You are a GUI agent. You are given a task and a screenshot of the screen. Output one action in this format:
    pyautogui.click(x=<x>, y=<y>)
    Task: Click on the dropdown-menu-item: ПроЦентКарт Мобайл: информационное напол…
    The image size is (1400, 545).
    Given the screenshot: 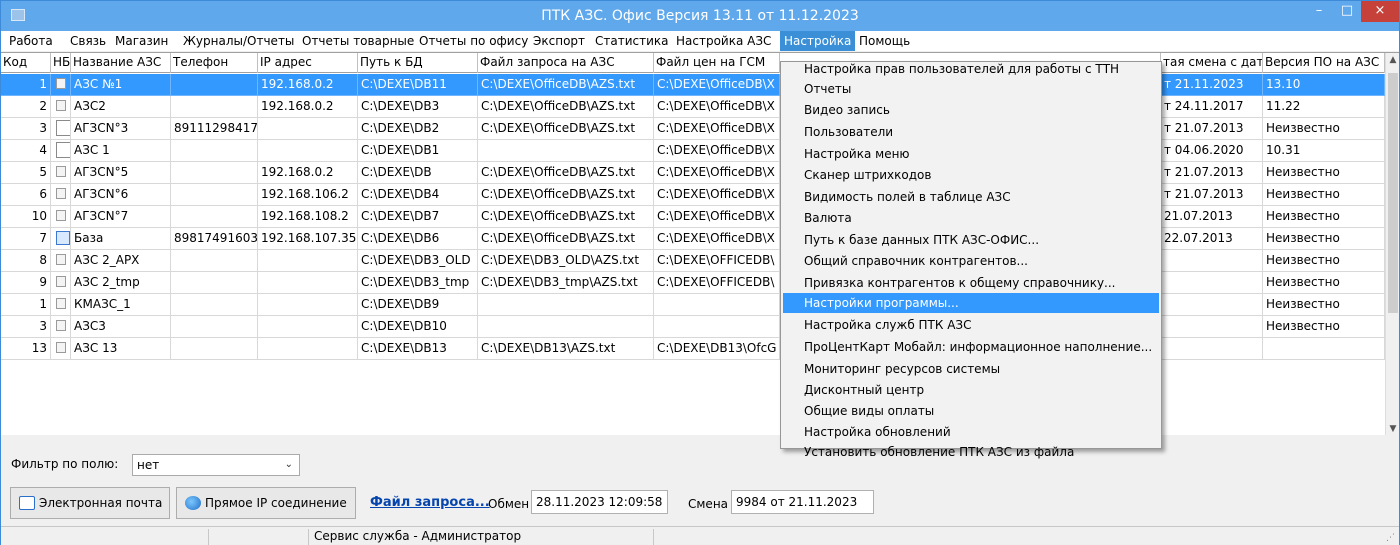 What is the action you would take?
    pyautogui.click(x=971, y=347)
    